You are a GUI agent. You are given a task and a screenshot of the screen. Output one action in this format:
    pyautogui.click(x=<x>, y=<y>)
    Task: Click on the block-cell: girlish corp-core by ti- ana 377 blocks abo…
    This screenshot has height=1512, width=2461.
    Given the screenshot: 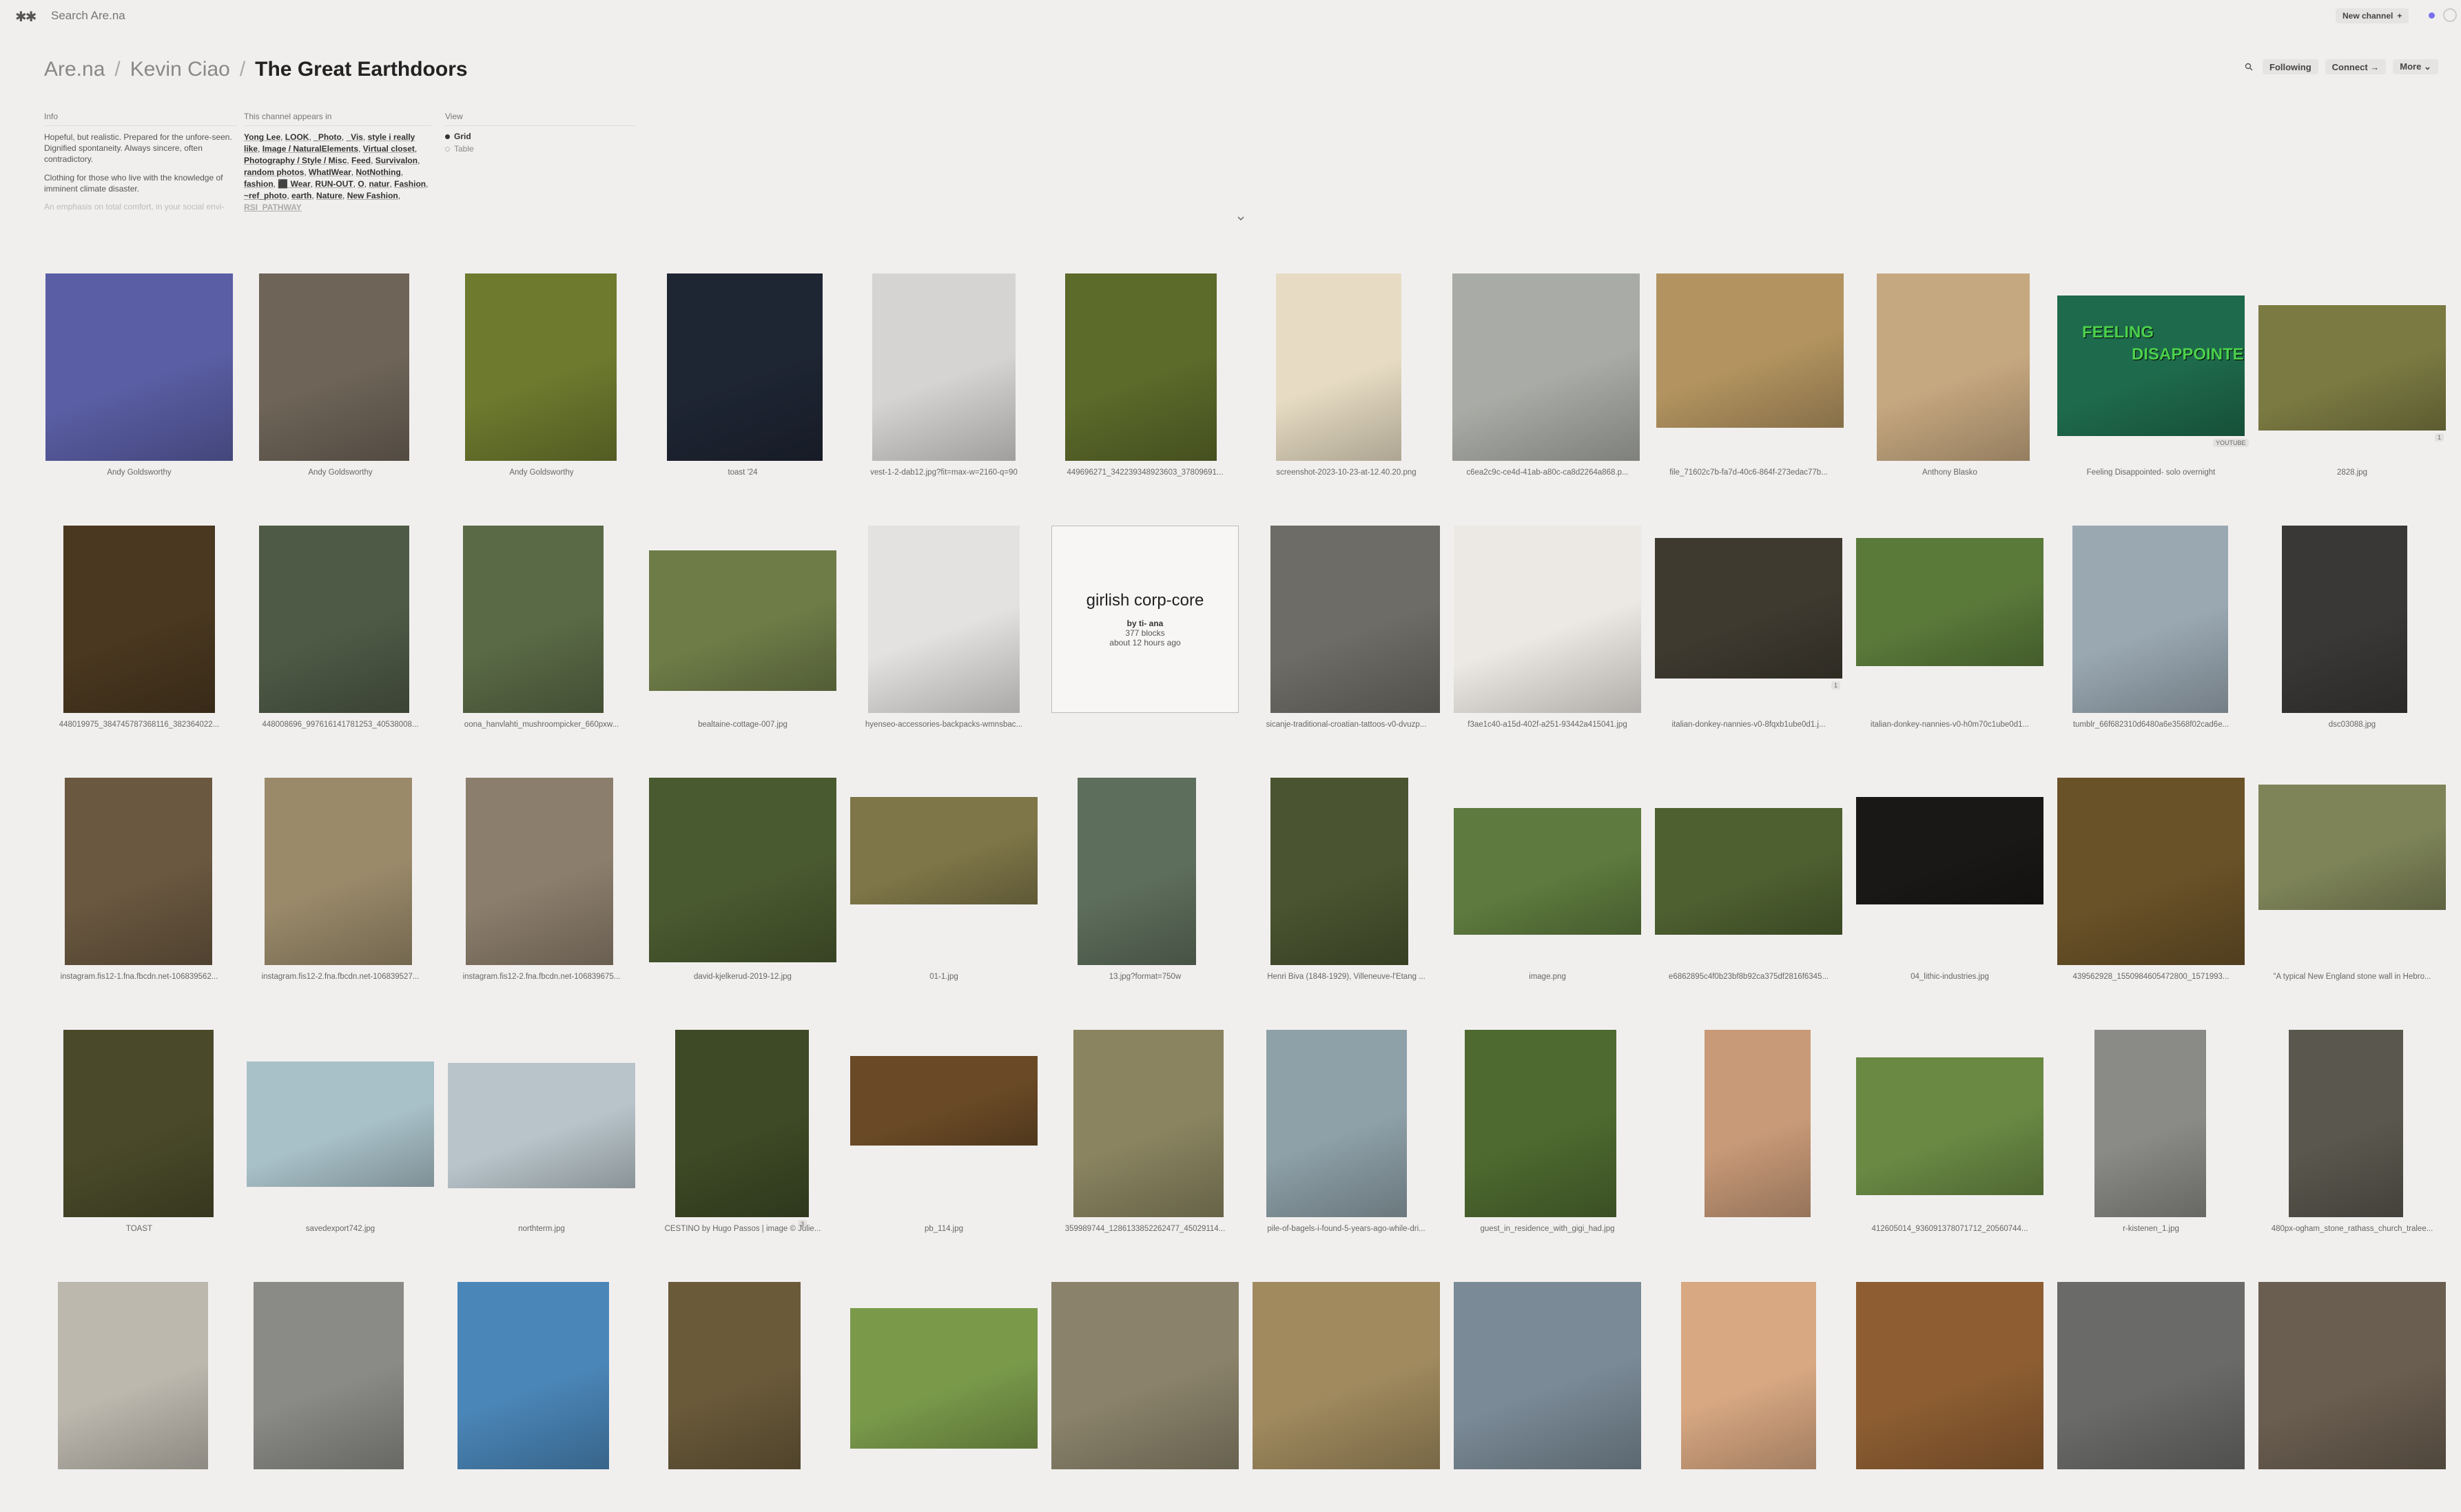 What is the action you would take?
    pyautogui.click(x=1145, y=630)
    